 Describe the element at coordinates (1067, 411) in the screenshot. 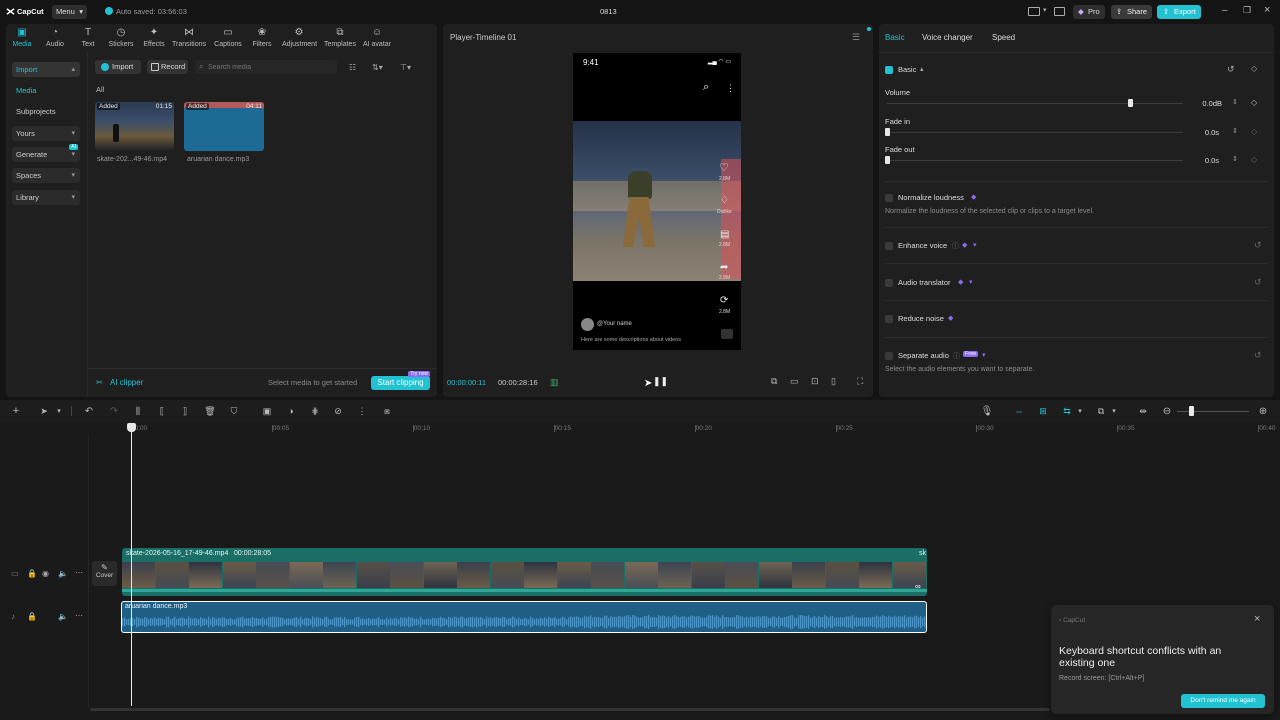

I see `linkage-icon: ⇆` at that location.